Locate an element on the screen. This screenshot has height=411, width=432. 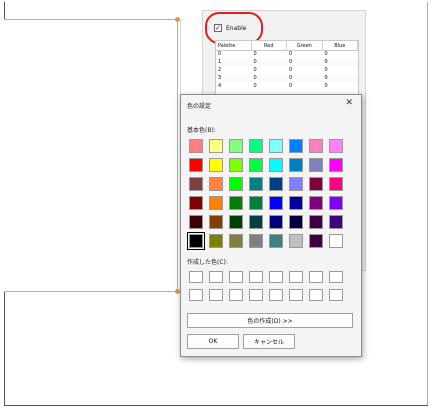
window-border-right is located at coordinates (427, 204).